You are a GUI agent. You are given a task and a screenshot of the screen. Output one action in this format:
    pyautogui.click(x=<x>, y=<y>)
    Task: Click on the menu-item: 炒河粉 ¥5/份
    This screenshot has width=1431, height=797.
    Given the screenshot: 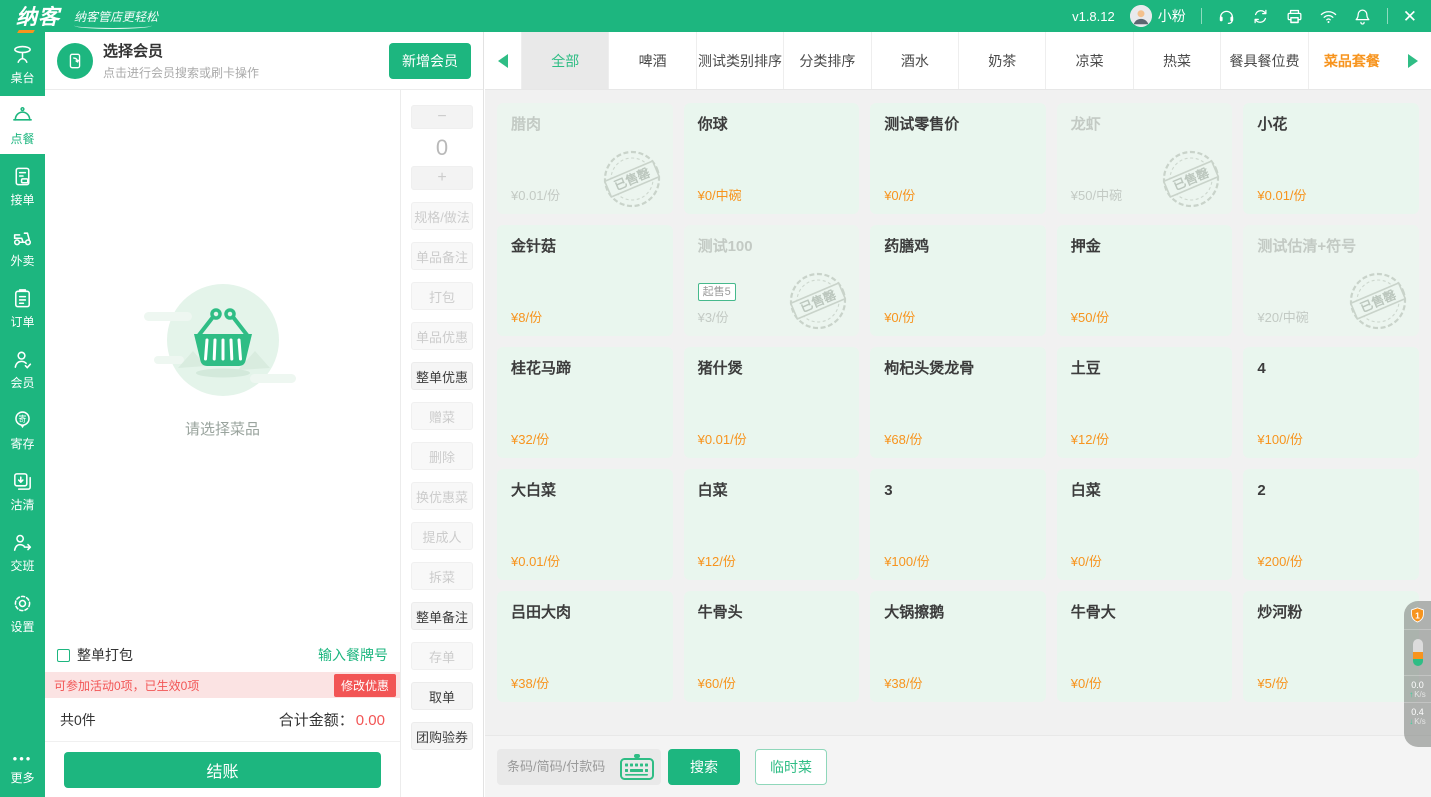 What is the action you would take?
    pyautogui.click(x=1331, y=646)
    